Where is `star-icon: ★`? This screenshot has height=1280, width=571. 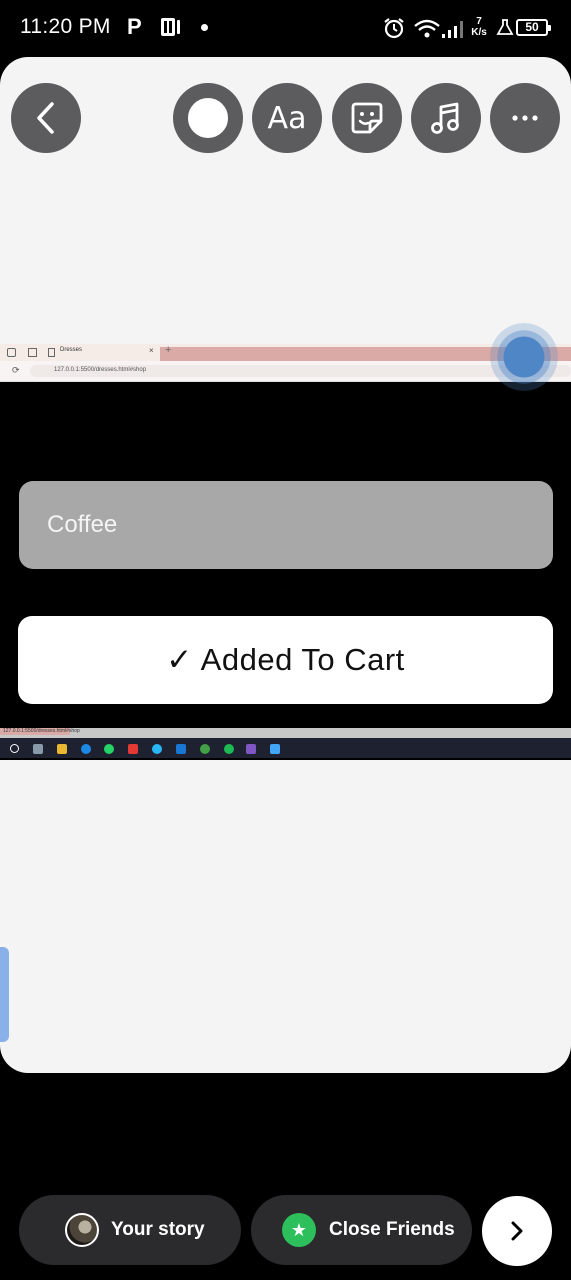
star-icon: ★ is located at coordinates (299, 1230).